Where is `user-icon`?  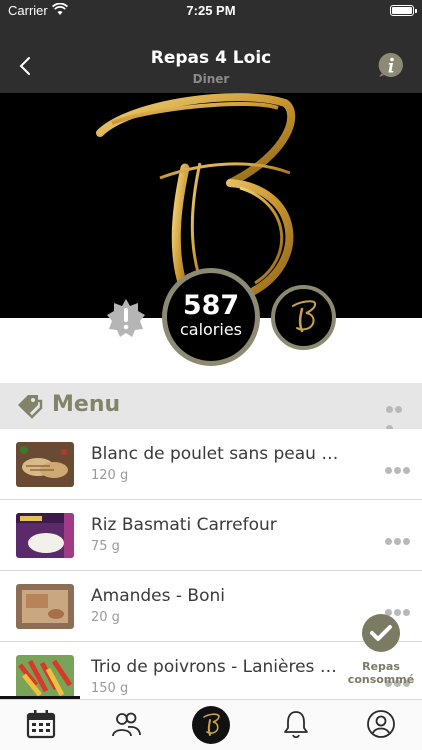
user-icon is located at coordinates (381, 724).